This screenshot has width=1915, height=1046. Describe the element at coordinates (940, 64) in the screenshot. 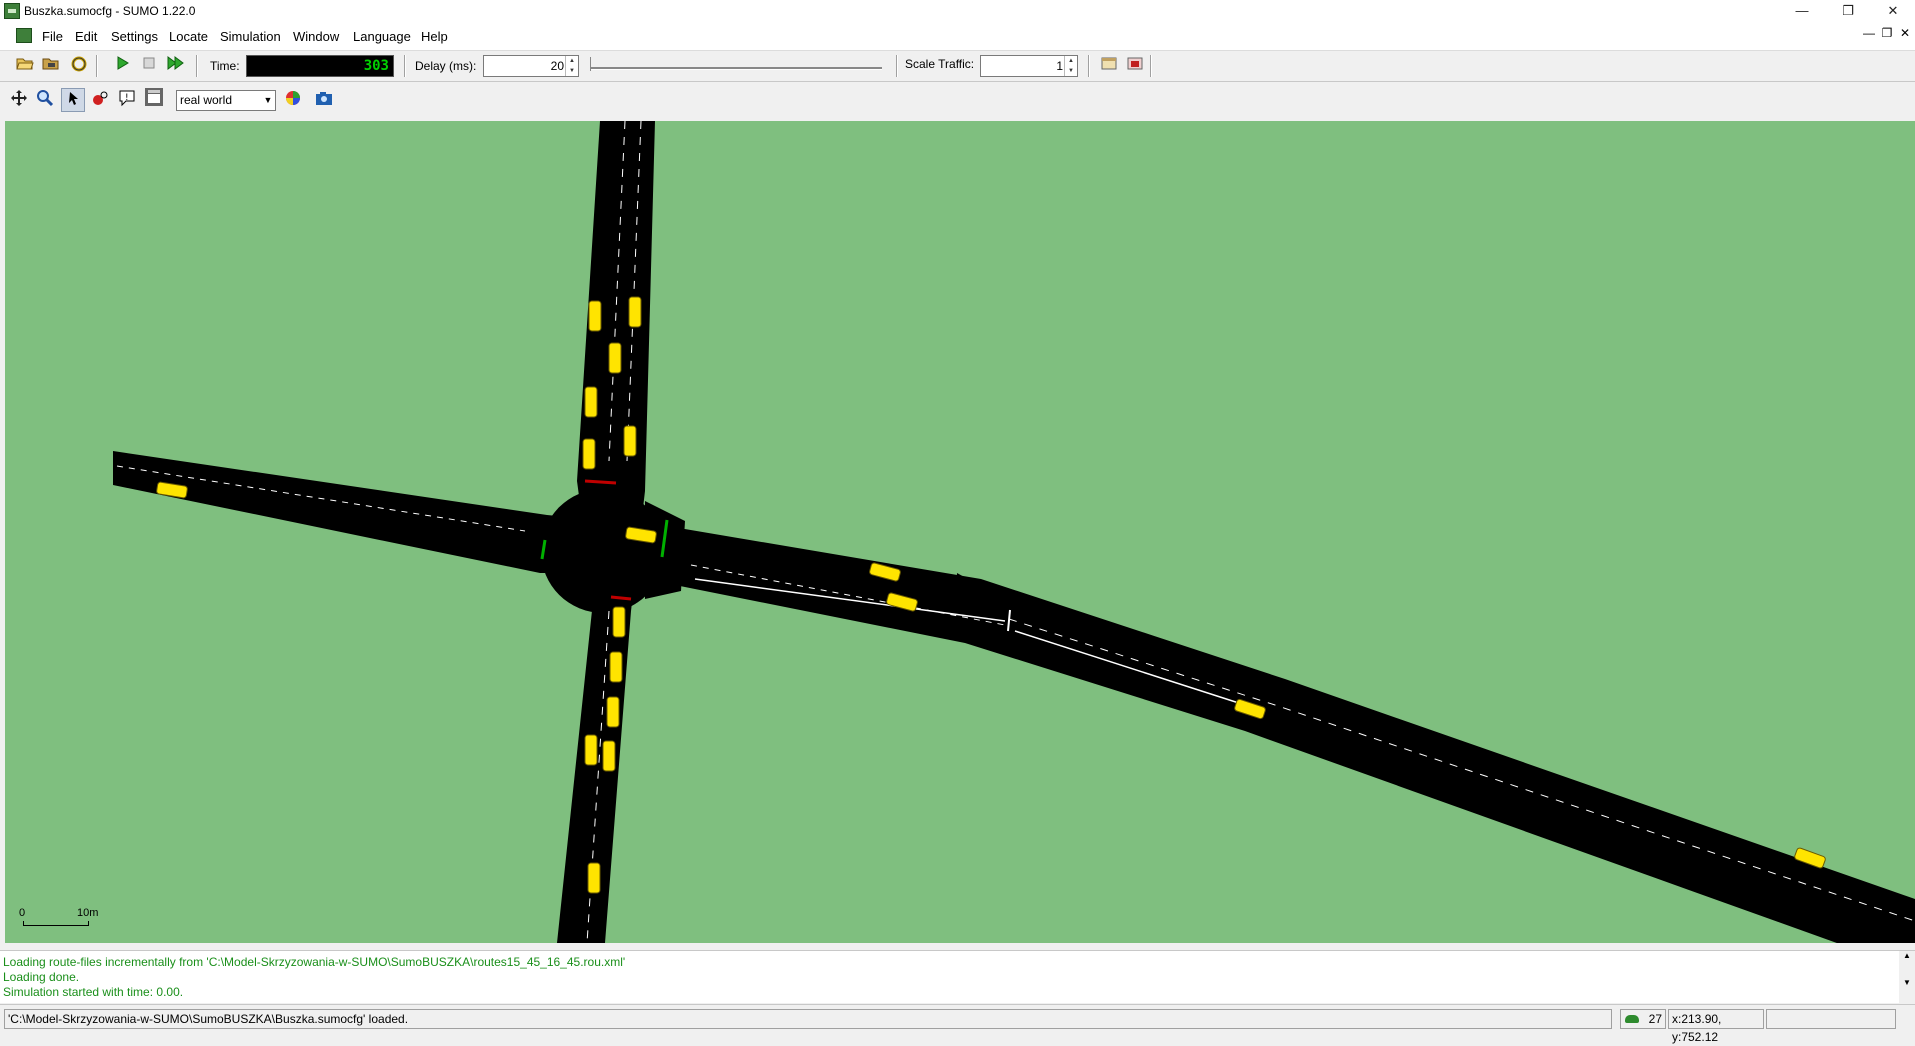

I see `scale-traffic-label: Scale Traffic:` at that location.